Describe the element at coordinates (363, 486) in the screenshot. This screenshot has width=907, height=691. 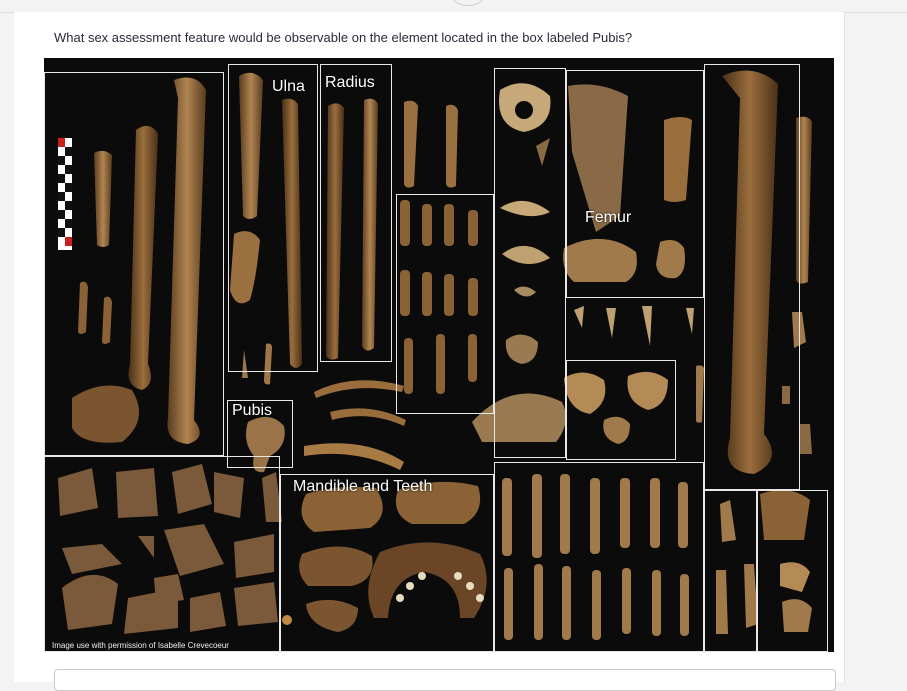
I see `label-mandible: Mandible and Teeth` at that location.